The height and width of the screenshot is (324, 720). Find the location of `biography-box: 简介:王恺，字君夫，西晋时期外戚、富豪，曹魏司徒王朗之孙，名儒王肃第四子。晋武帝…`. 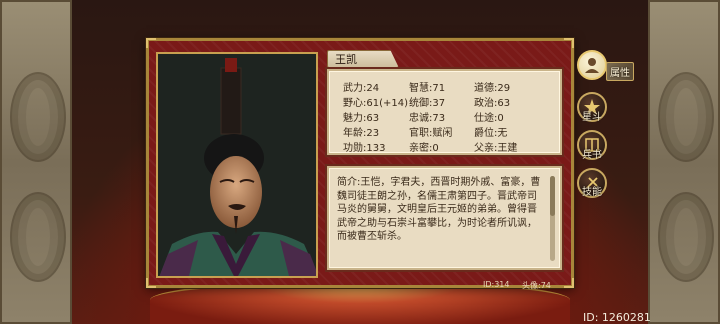

biography-box: 简介:王恺，字君夫，西晋时期外戚、富豪，曹魏司徒王朗之孙，名儒王肃第四子。晋武帝… is located at coordinates (444, 218).